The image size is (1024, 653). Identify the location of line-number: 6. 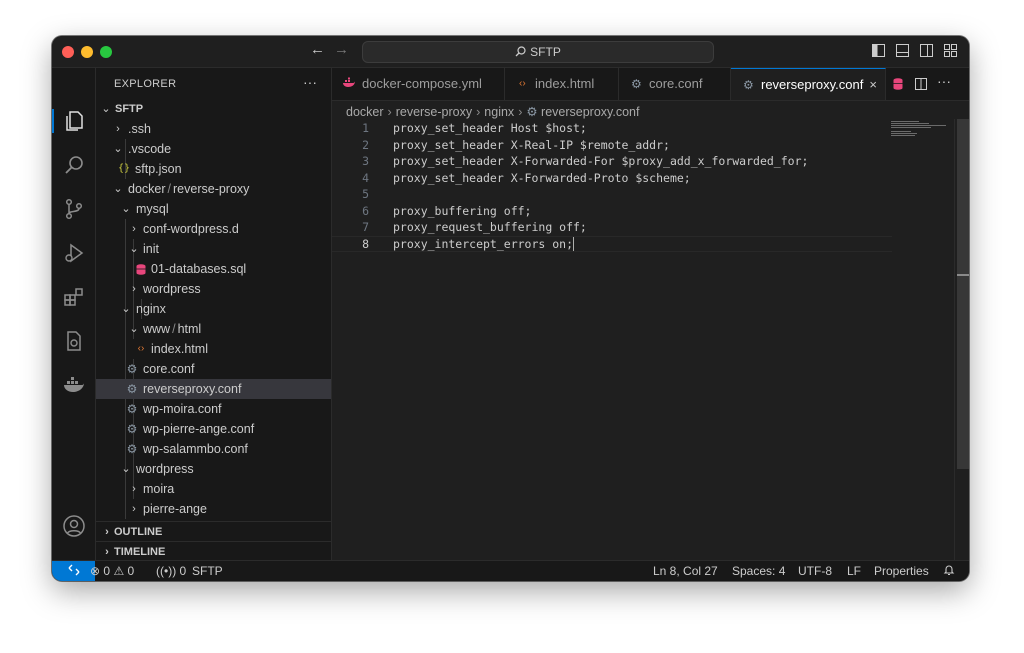
(365, 210).